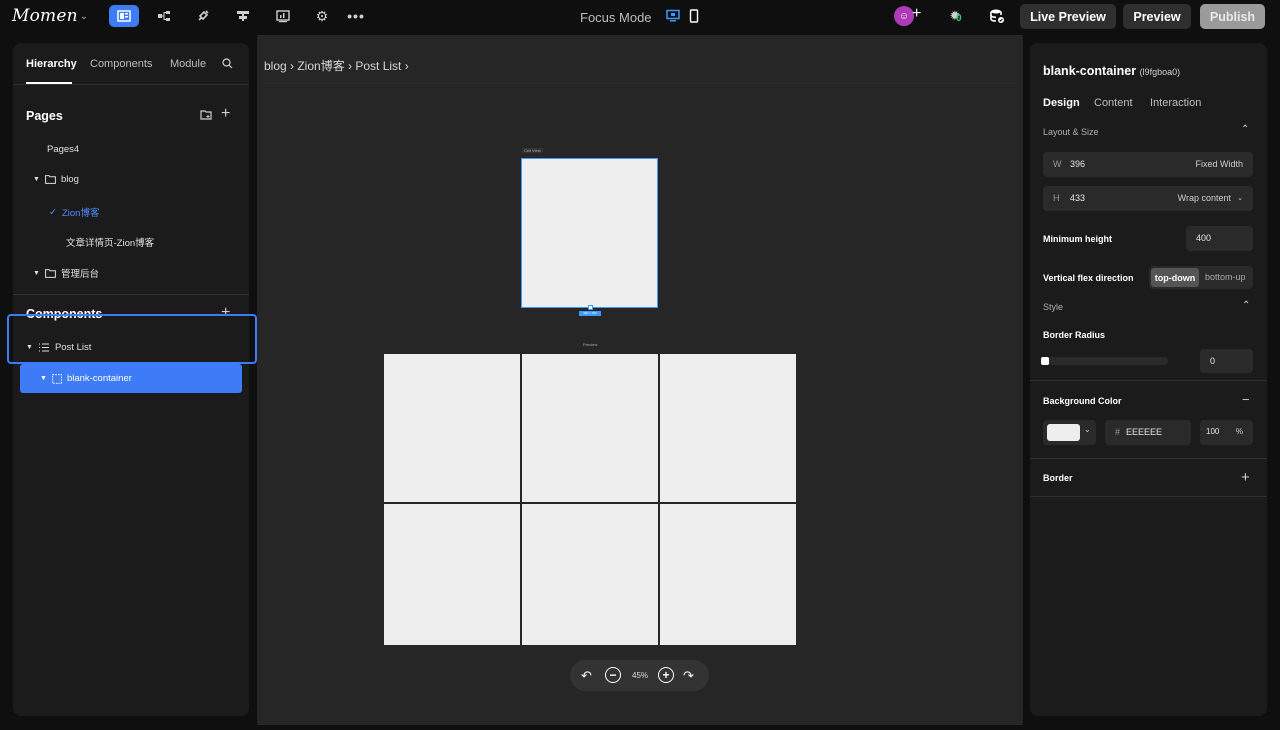  I want to click on component-item-blank-container: ▼ blank-container, so click(131, 378).